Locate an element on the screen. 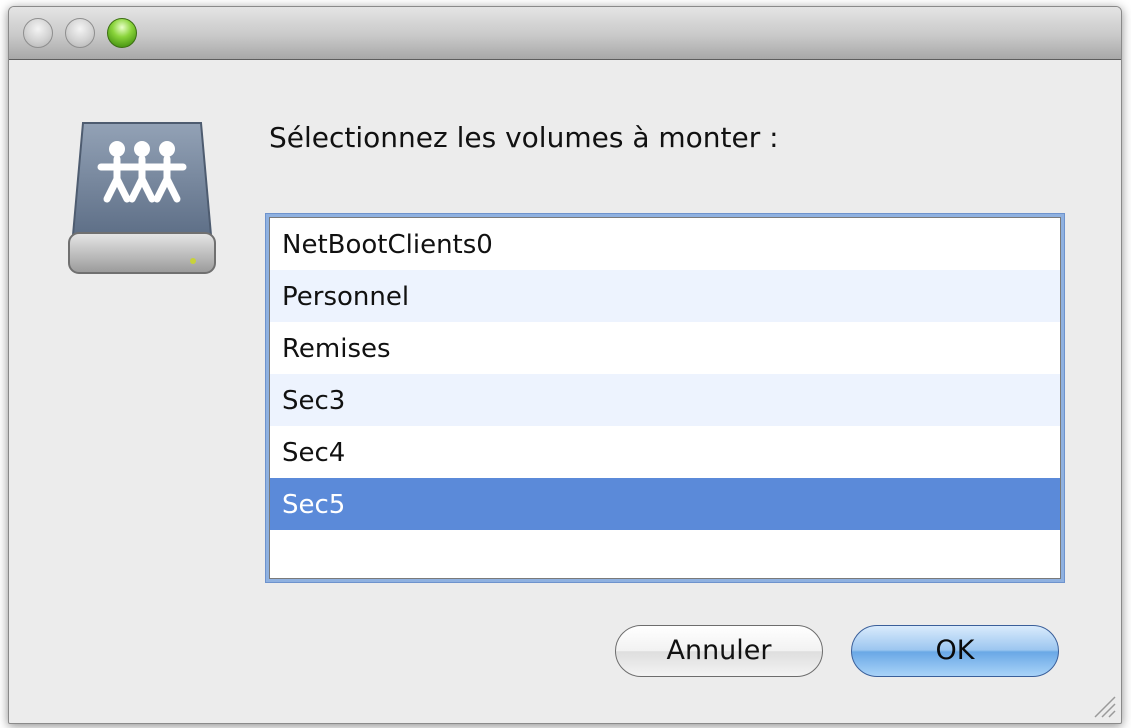 The height and width of the screenshot is (728, 1131). volume-item-netbootclients0: NetBootClients0 is located at coordinates (665, 244).